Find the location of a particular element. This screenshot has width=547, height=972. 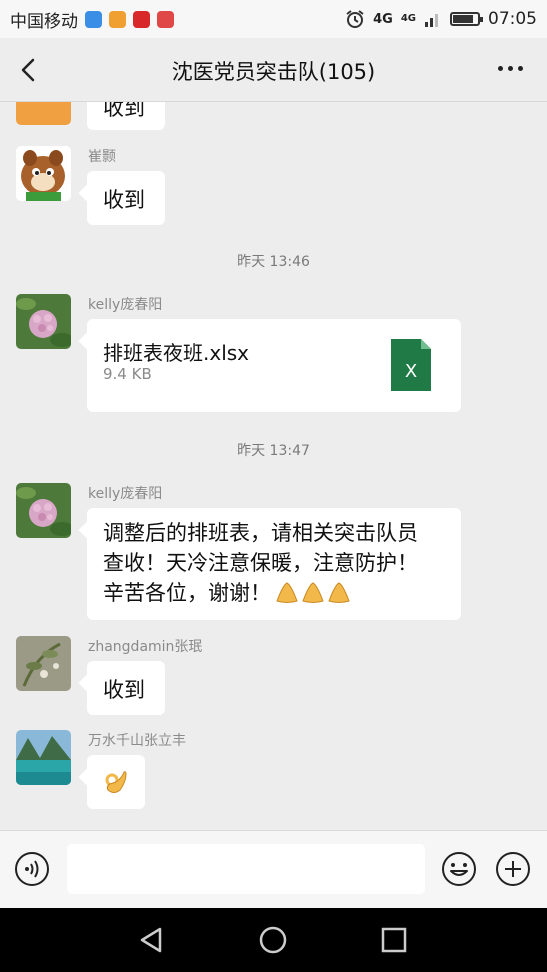

sender-name: zhangdamin张珉 is located at coordinates (145, 647).